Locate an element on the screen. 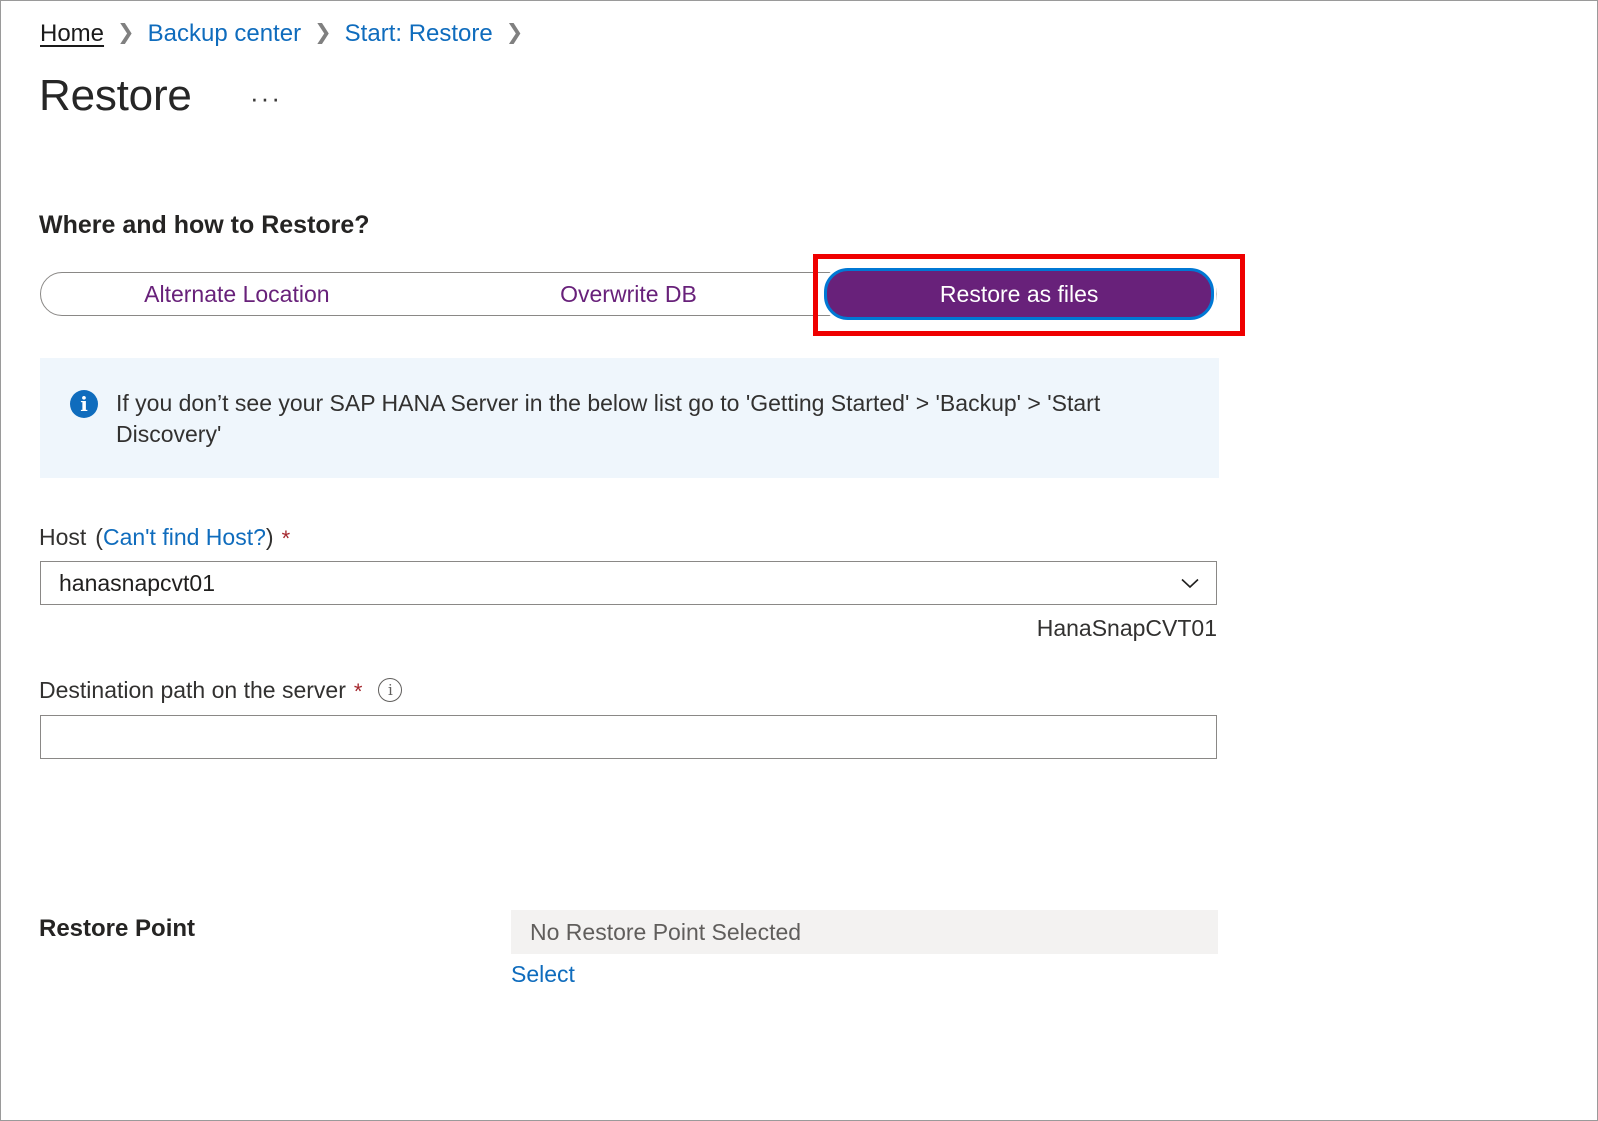 The image size is (1598, 1121). chevron-down-icon is located at coordinates (1190, 583).